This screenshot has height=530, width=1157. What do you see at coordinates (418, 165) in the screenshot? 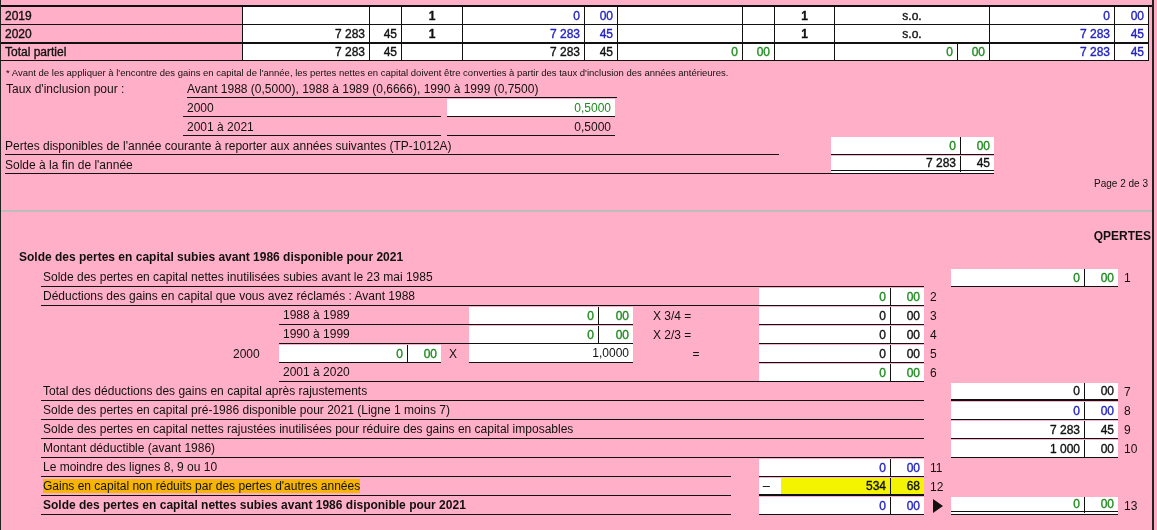
I see `year-end-label: Solde à la fin de l'année` at bounding box center [418, 165].